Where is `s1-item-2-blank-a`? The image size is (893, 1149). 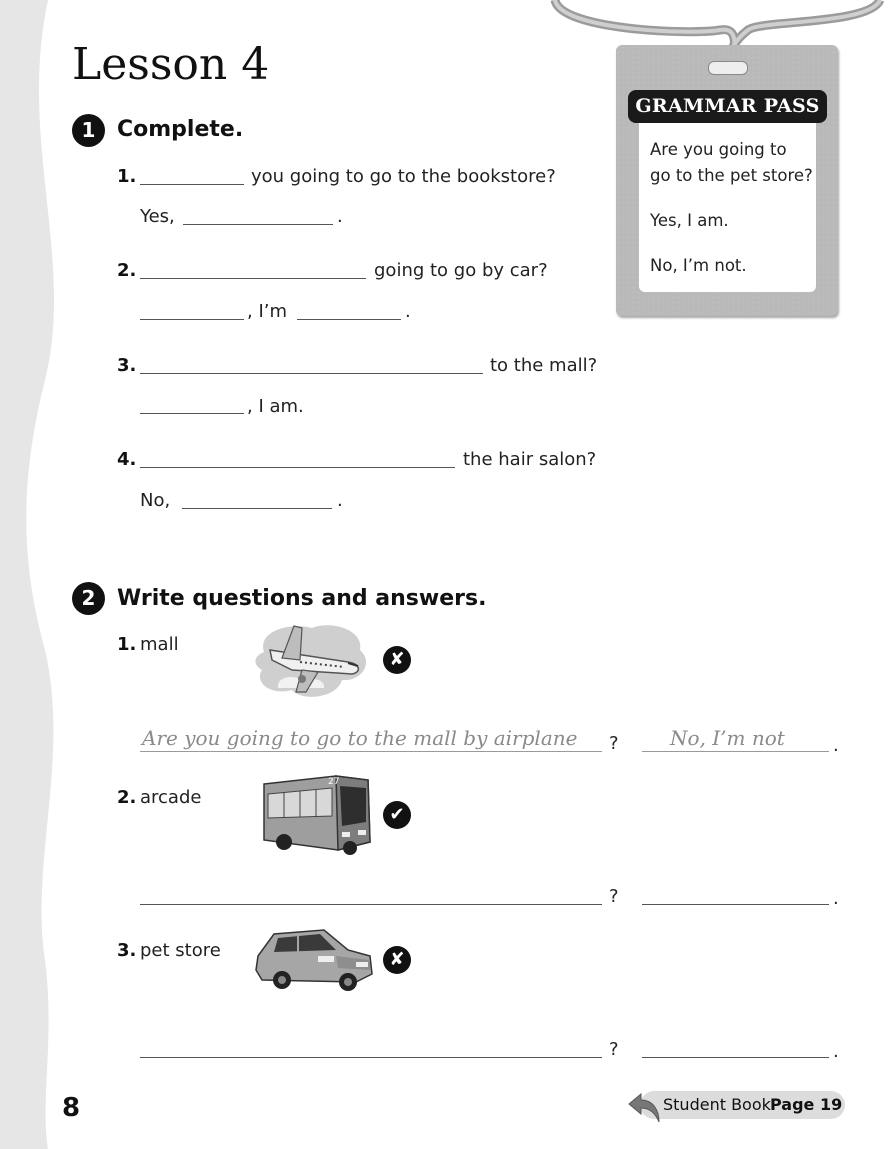
s1-item-2-blank-a is located at coordinates (253, 278).